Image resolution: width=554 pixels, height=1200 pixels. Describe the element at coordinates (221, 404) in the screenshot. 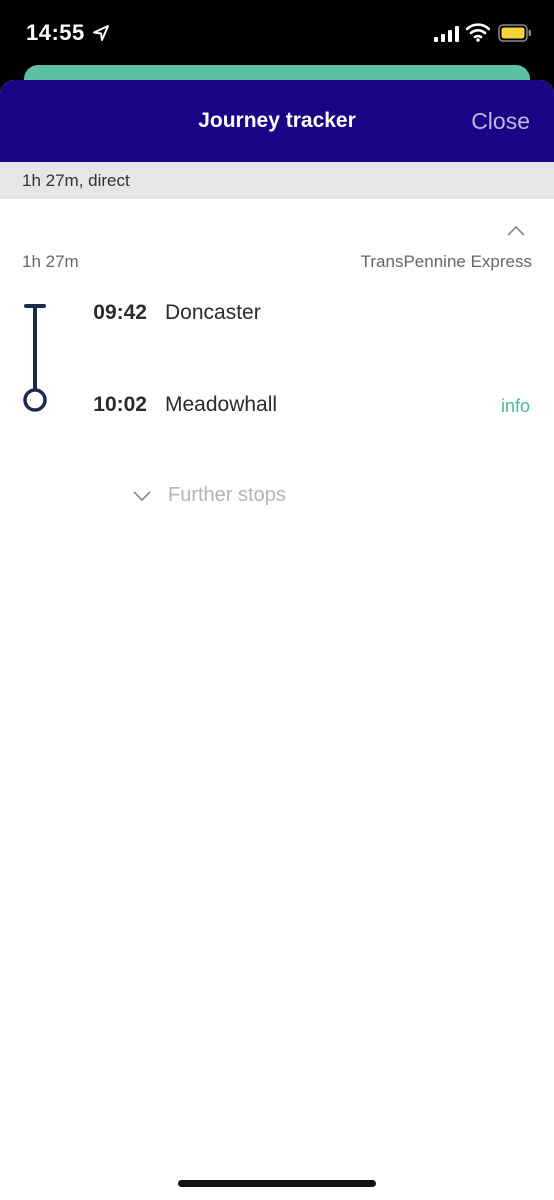

I see `arrival-station: Meadowhall` at that location.